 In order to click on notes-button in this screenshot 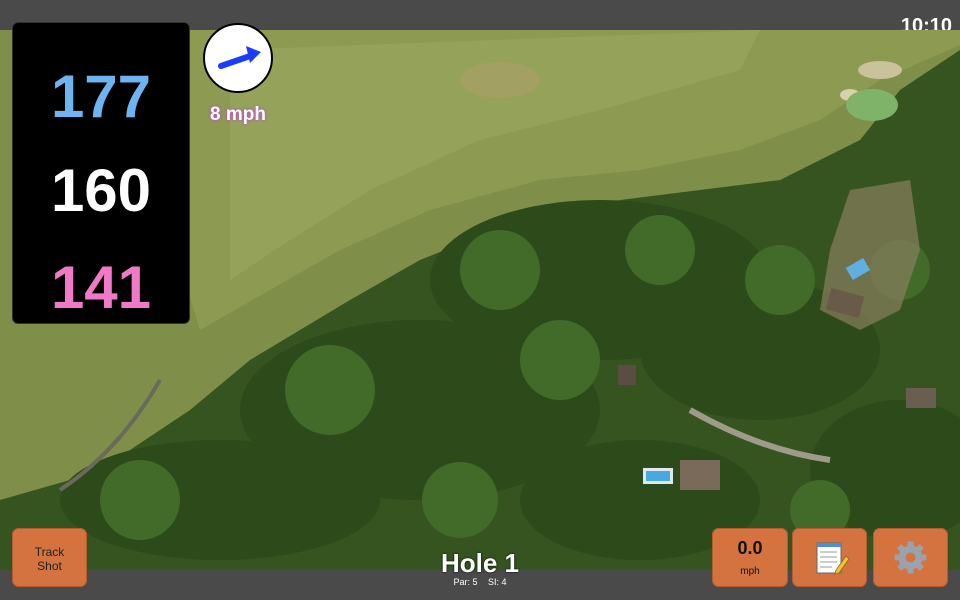, I will do `click(829, 557)`.